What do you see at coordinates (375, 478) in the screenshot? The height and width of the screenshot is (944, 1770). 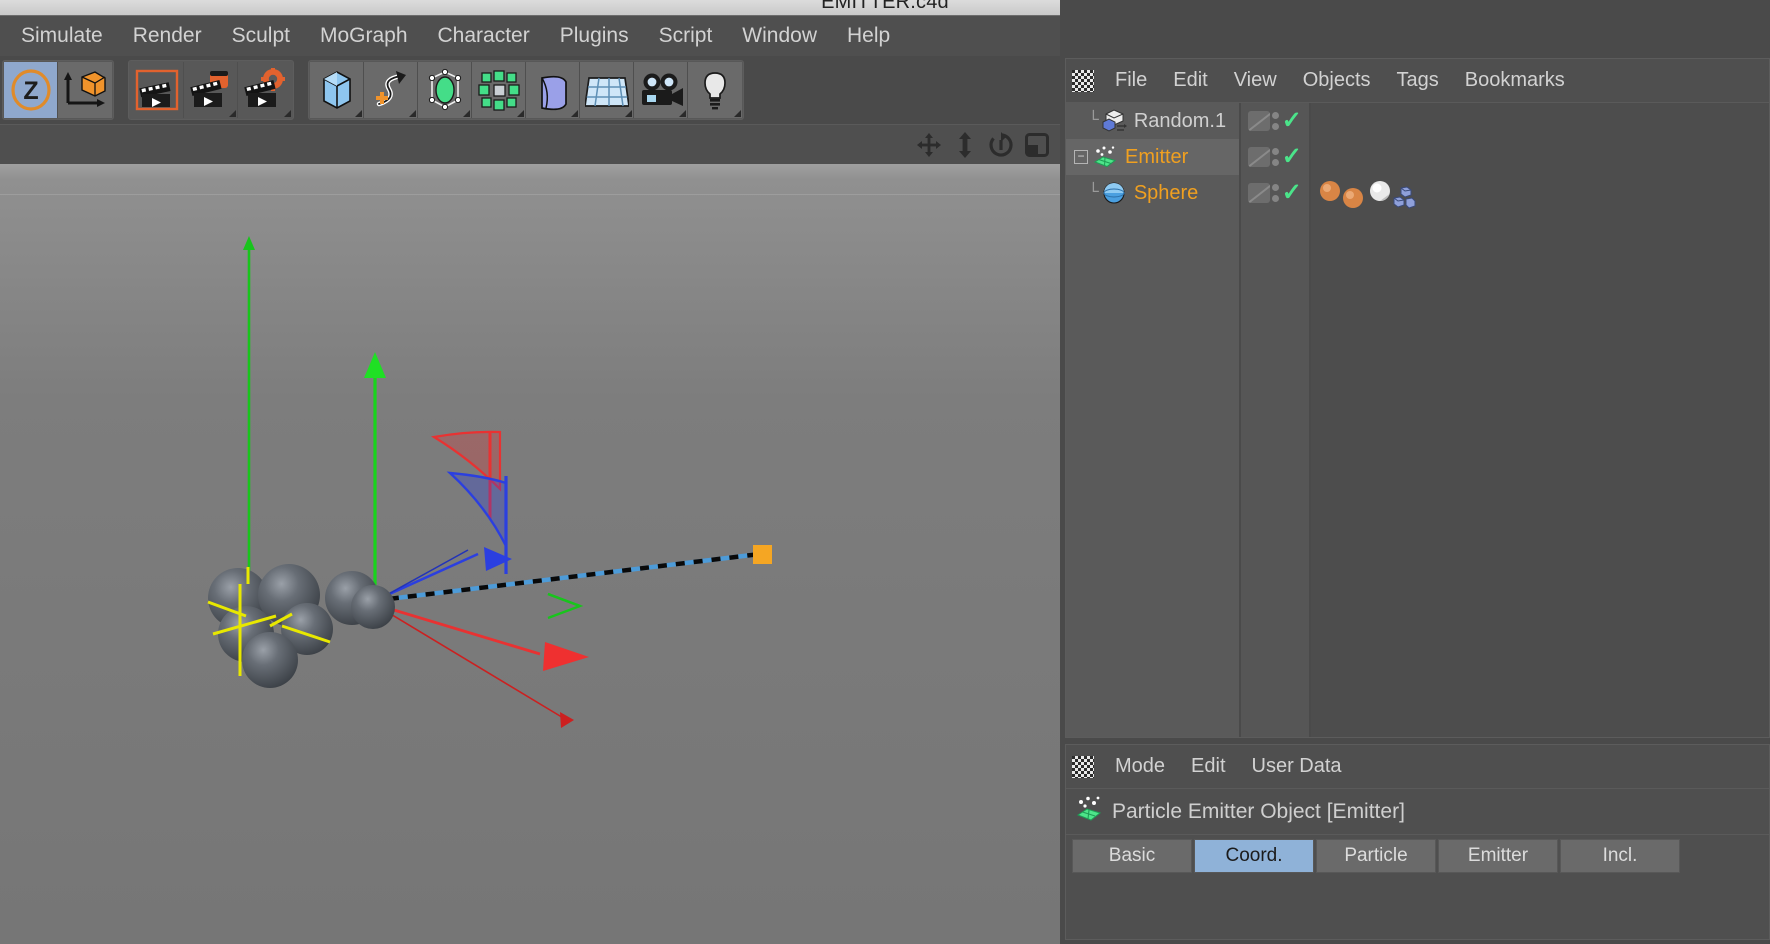 I see `axis-y-green` at bounding box center [375, 478].